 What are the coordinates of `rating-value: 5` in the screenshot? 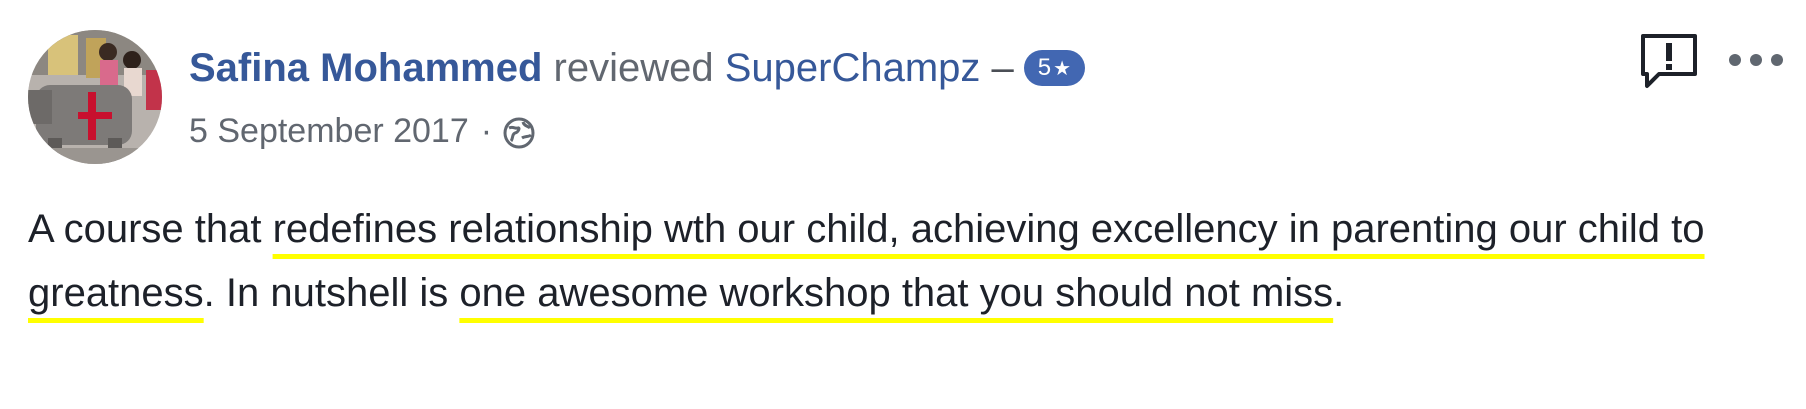 It's located at (1044, 67).